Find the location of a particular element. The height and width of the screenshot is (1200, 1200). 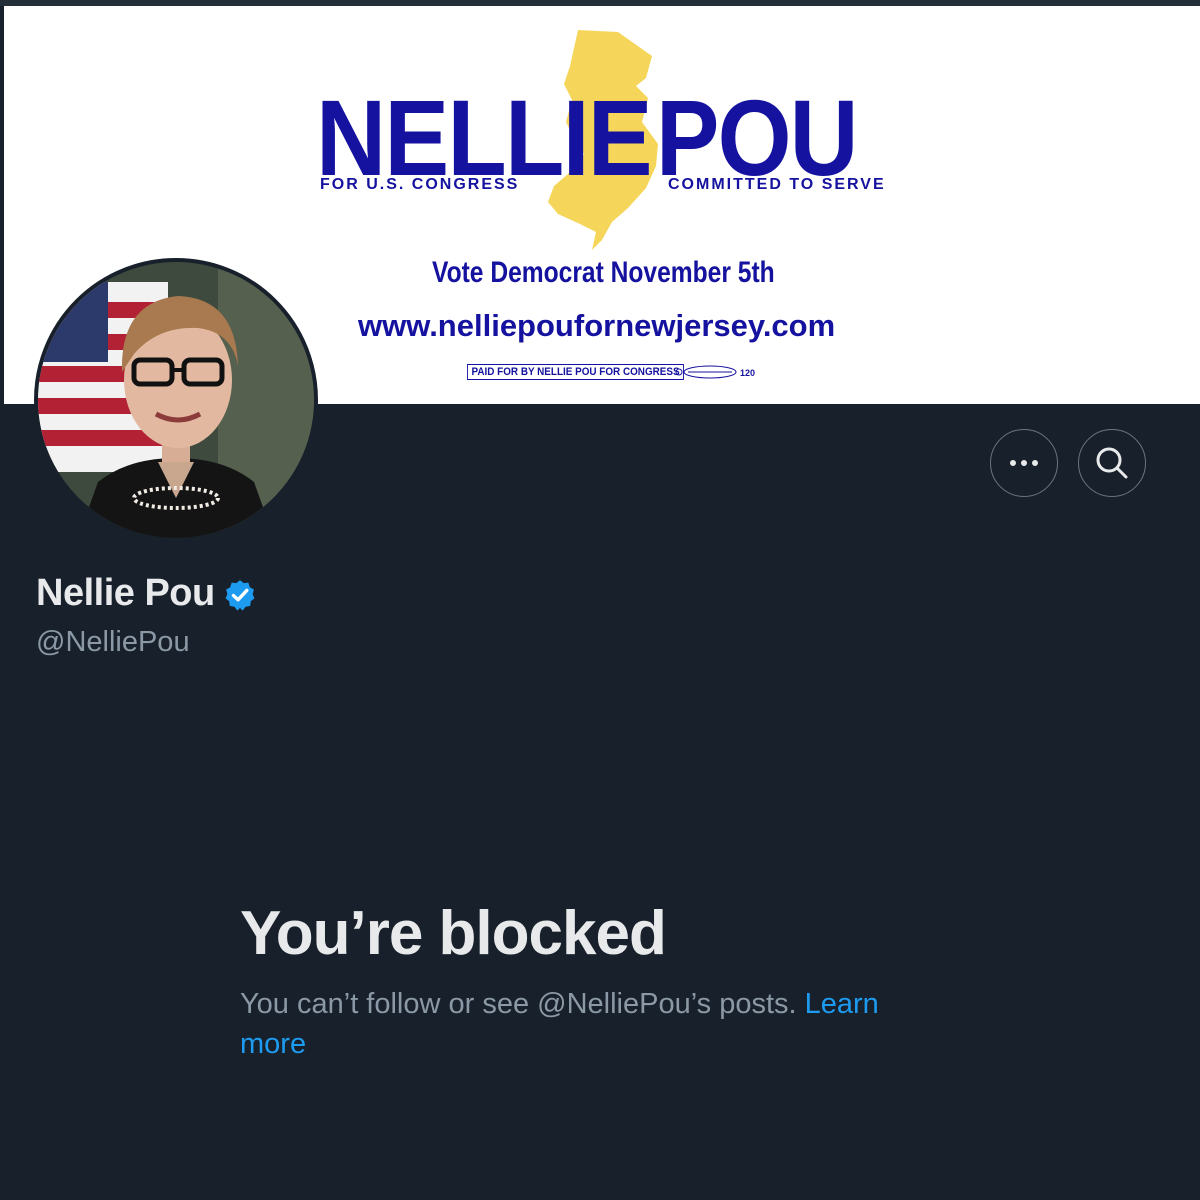

more-button is located at coordinates (1024, 463).